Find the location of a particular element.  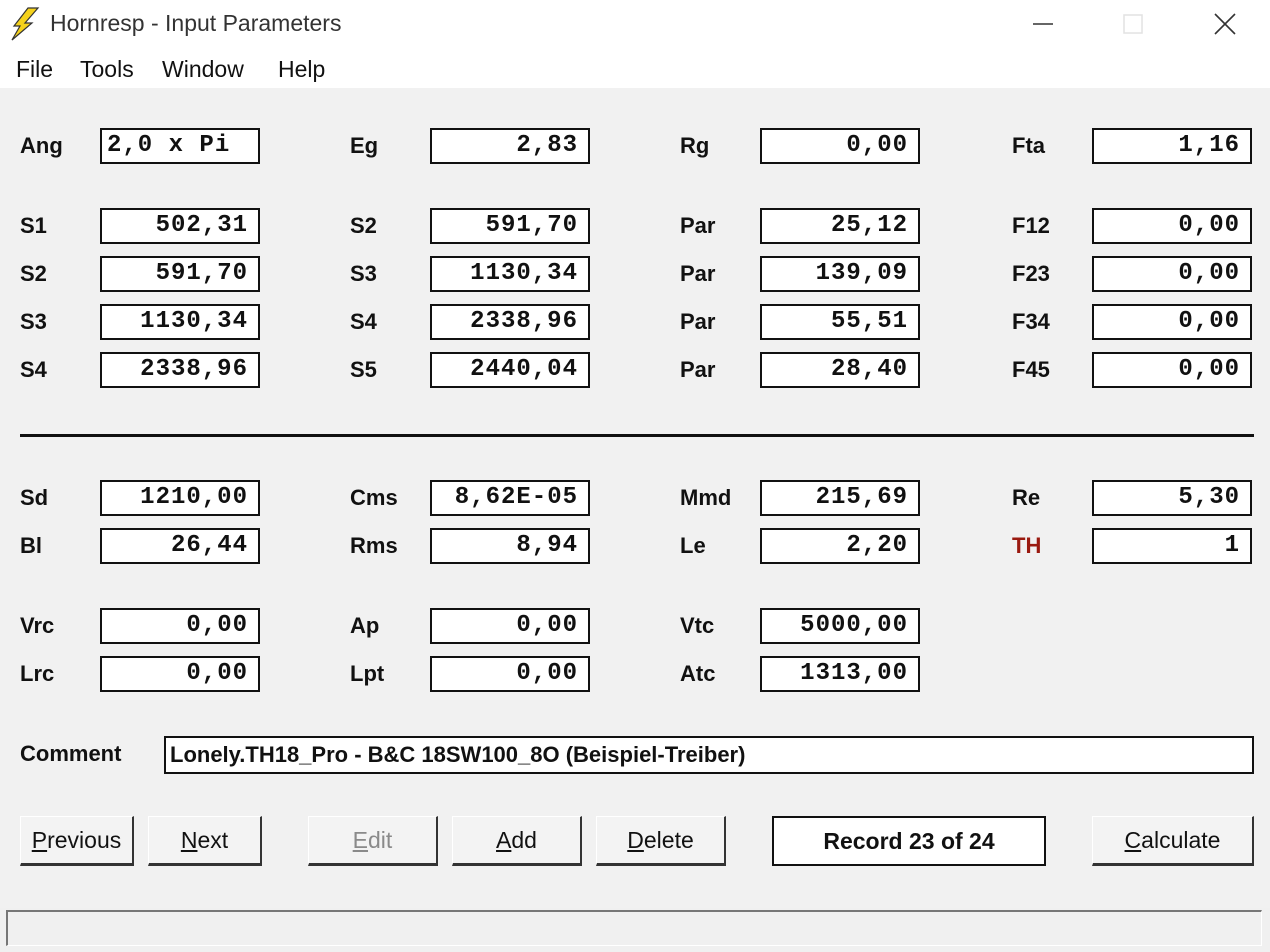

param-field-sd: 1210,00 is located at coordinates (180, 498).